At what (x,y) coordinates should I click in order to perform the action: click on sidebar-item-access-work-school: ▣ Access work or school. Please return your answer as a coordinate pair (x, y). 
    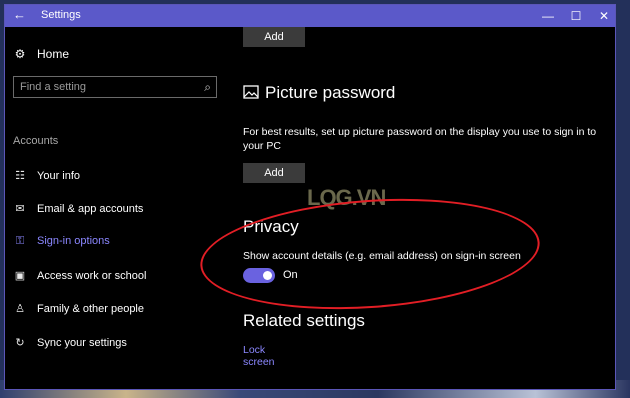
    Looking at the image, I should click on (80, 279).